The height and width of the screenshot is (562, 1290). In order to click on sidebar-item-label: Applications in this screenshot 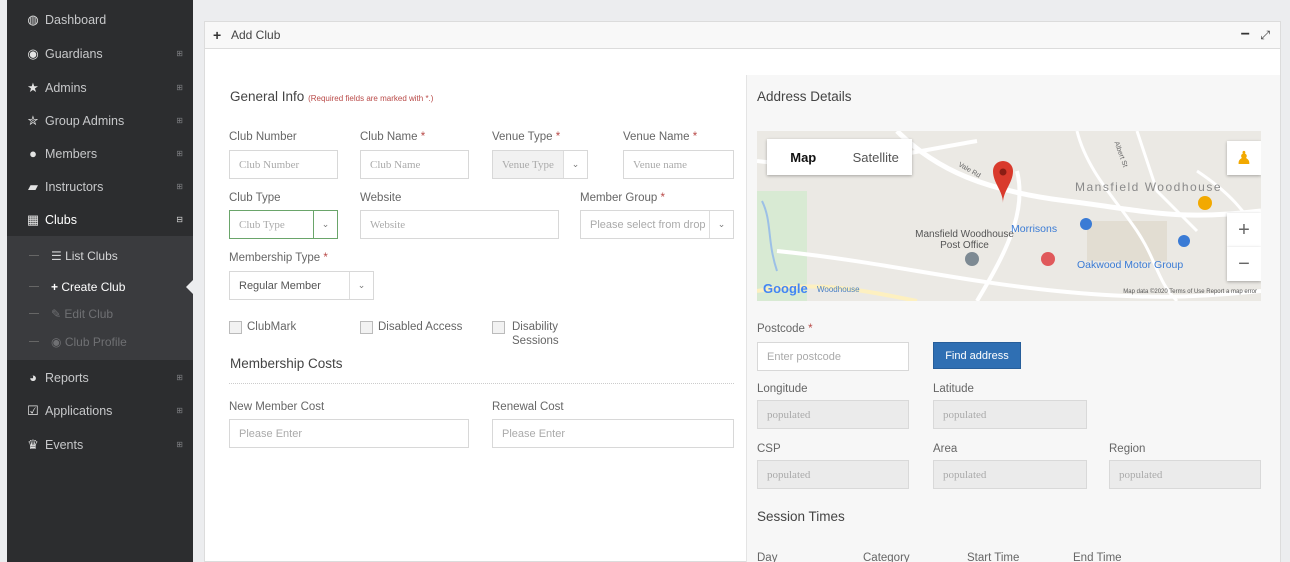, I will do `click(79, 410)`.